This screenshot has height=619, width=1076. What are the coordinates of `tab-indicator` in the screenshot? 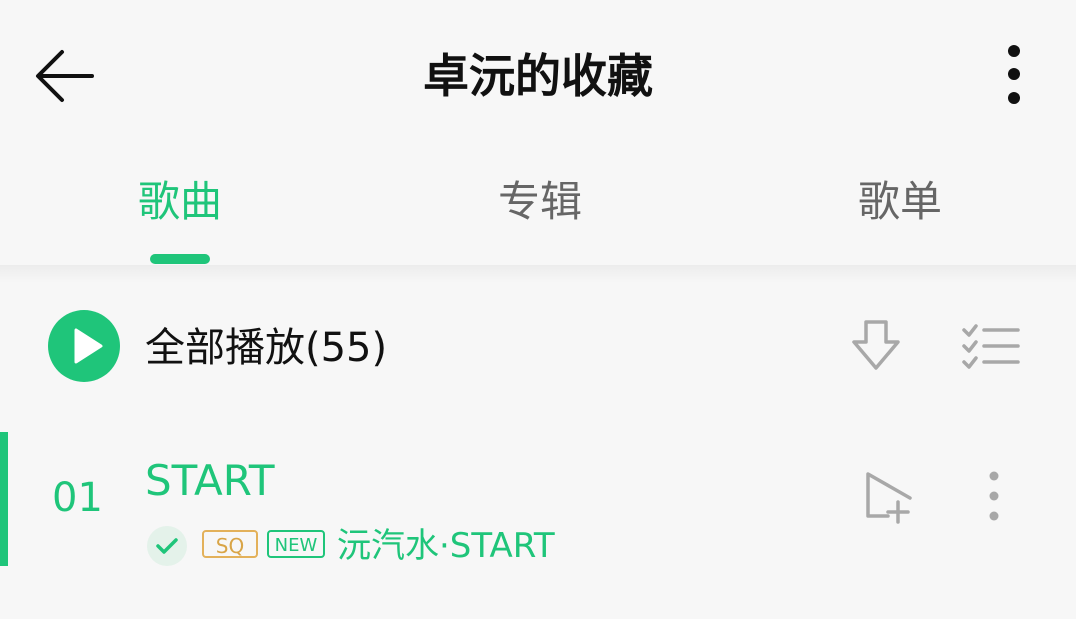 It's located at (180, 259).